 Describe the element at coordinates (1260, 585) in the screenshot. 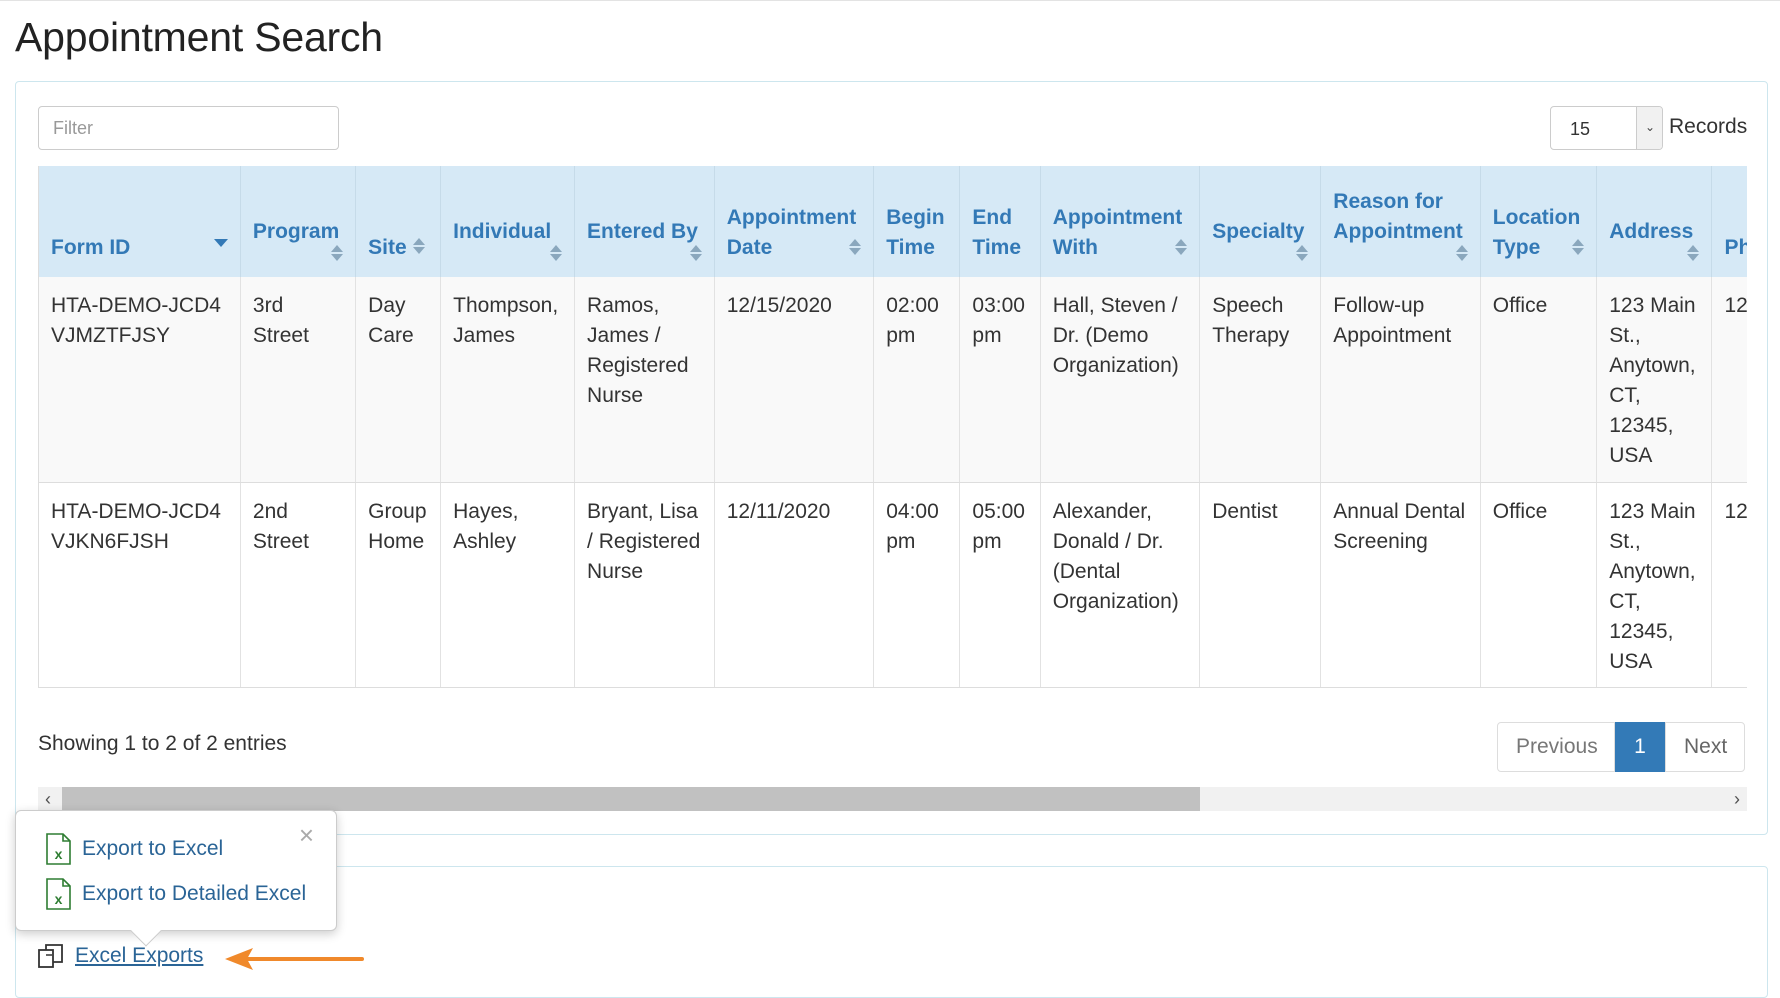

I see `cell-specialty: Dentist` at that location.